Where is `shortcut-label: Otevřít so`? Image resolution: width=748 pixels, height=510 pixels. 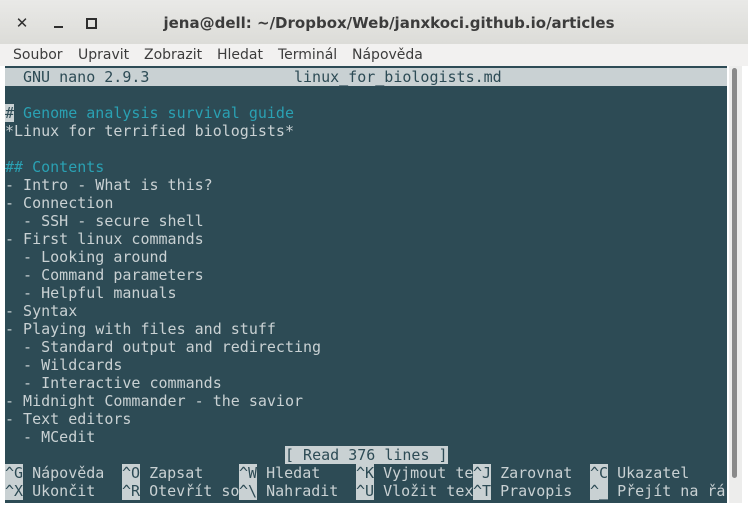 shortcut-label: Otevřít so is located at coordinates (190, 491).